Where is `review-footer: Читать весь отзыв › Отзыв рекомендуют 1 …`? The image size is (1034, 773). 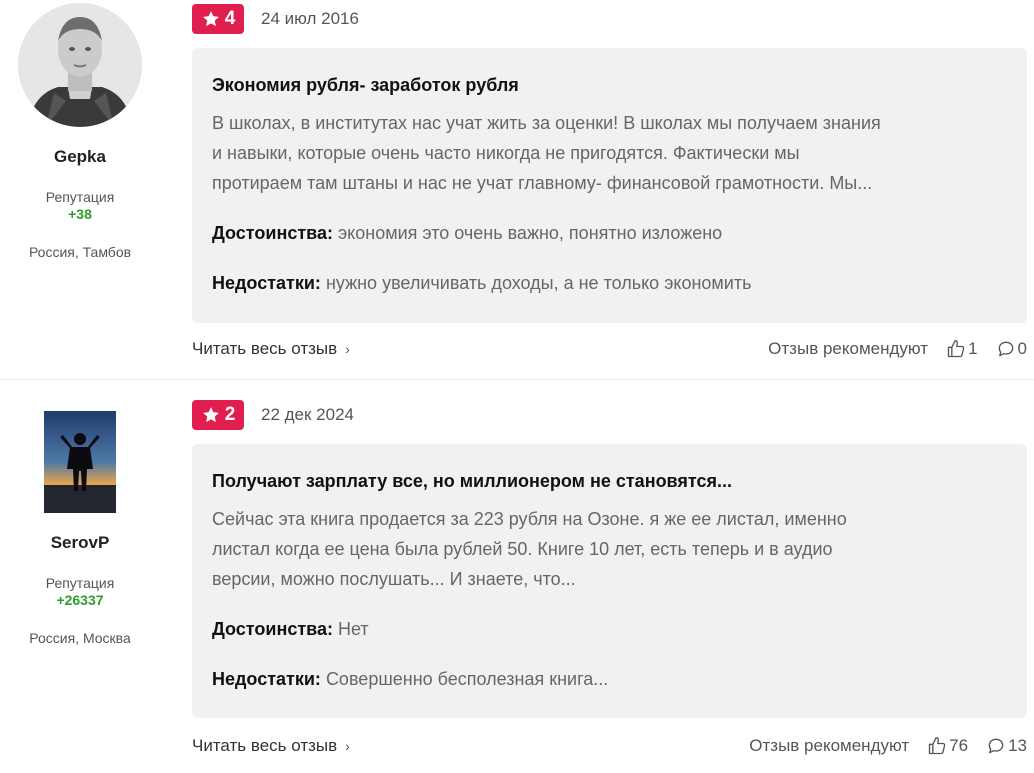
review-footer: Читать весь отзыв › Отзыв рекомендуют 1 … is located at coordinates (609, 349).